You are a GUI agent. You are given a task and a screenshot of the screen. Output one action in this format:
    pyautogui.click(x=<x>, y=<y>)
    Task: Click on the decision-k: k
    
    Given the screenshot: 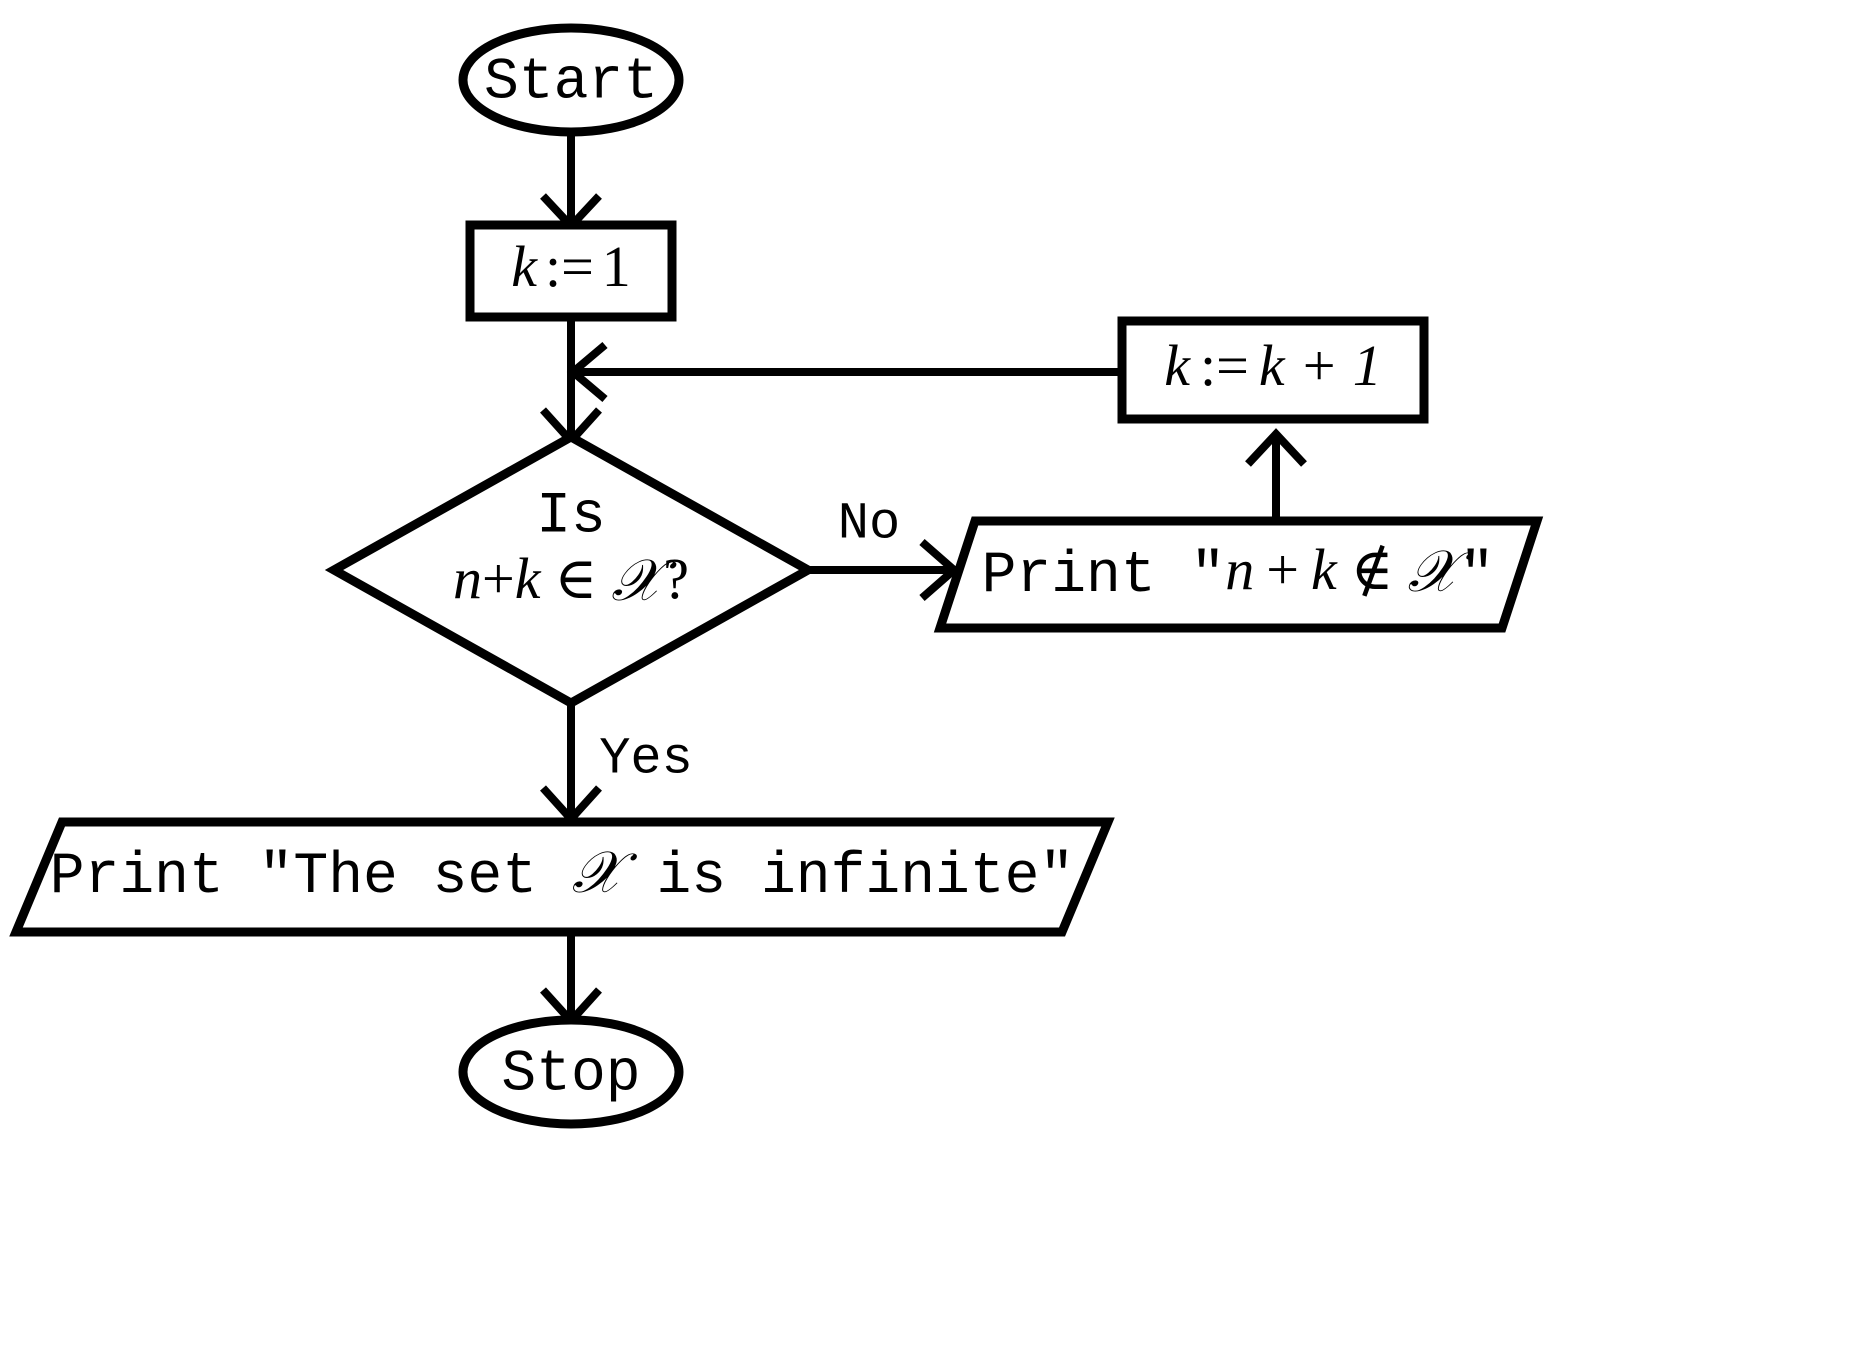 What is the action you would take?
    pyautogui.click(x=528, y=578)
    